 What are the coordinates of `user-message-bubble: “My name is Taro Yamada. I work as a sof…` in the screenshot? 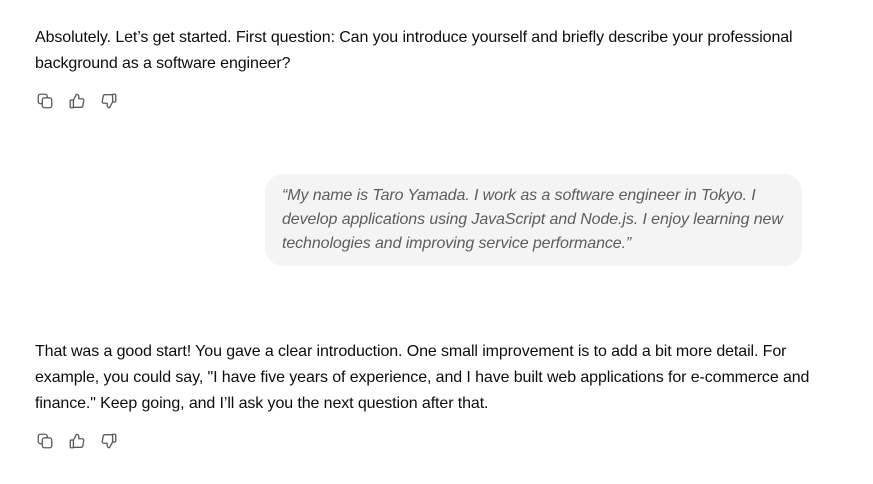 It's located at (533, 220).